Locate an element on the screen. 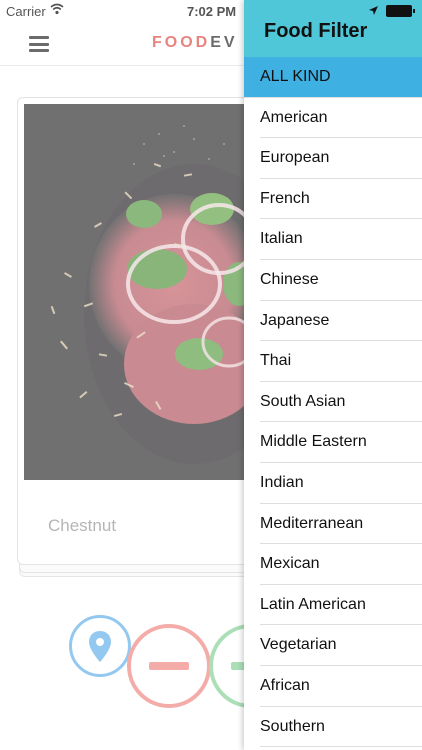  filter-item-african: African is located at coordinates (333, 686).